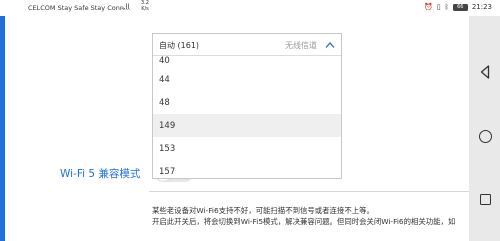 This screenshot has height=241, width=500. Describe the element at coordinates (179, 45) in the screenshot. I see `selected-channel: 自动 (161)` at that location.